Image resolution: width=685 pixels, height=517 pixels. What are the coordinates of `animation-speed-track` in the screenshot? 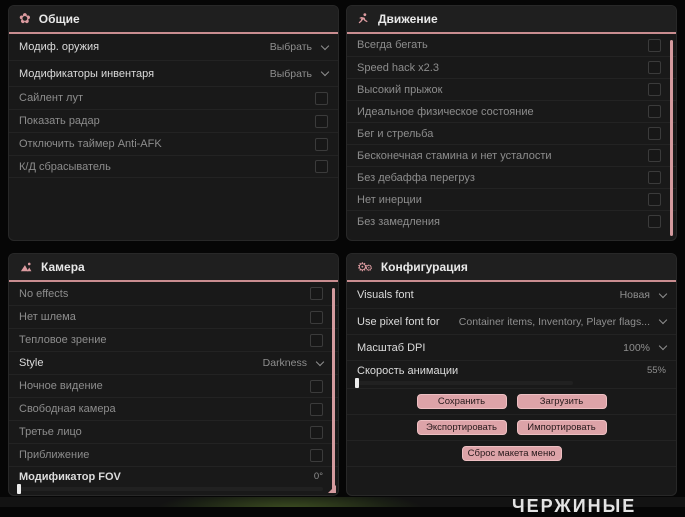 It's located at (464, 382).